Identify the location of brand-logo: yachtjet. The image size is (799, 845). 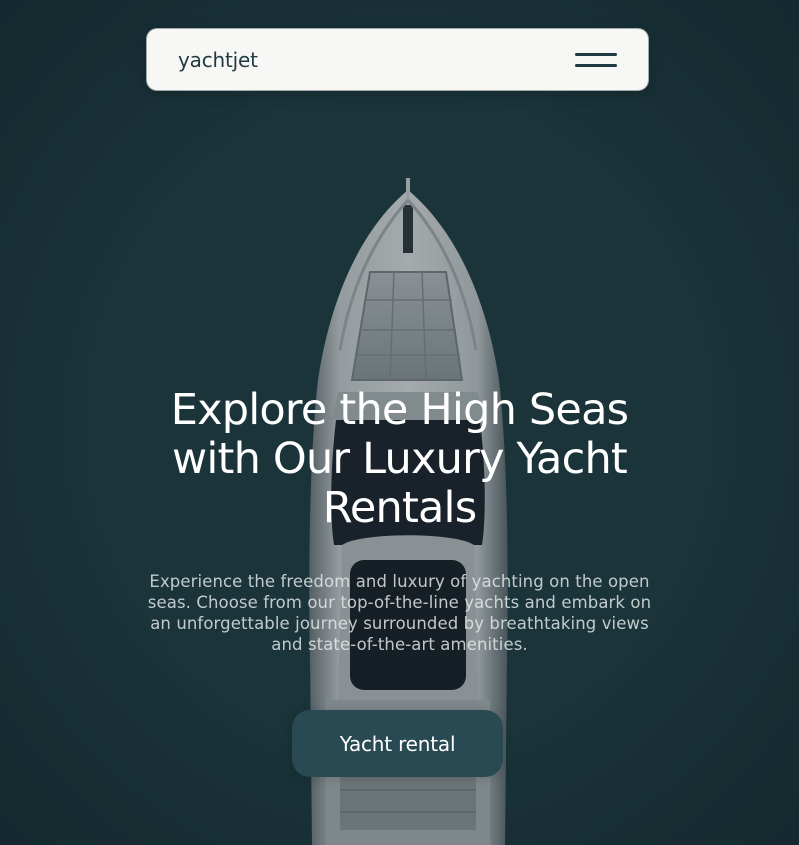
(218, 60).